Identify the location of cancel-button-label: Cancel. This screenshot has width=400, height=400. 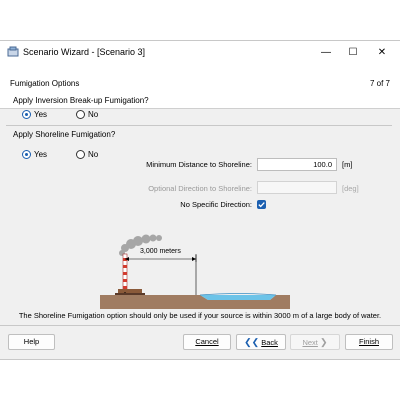
(207, 341).